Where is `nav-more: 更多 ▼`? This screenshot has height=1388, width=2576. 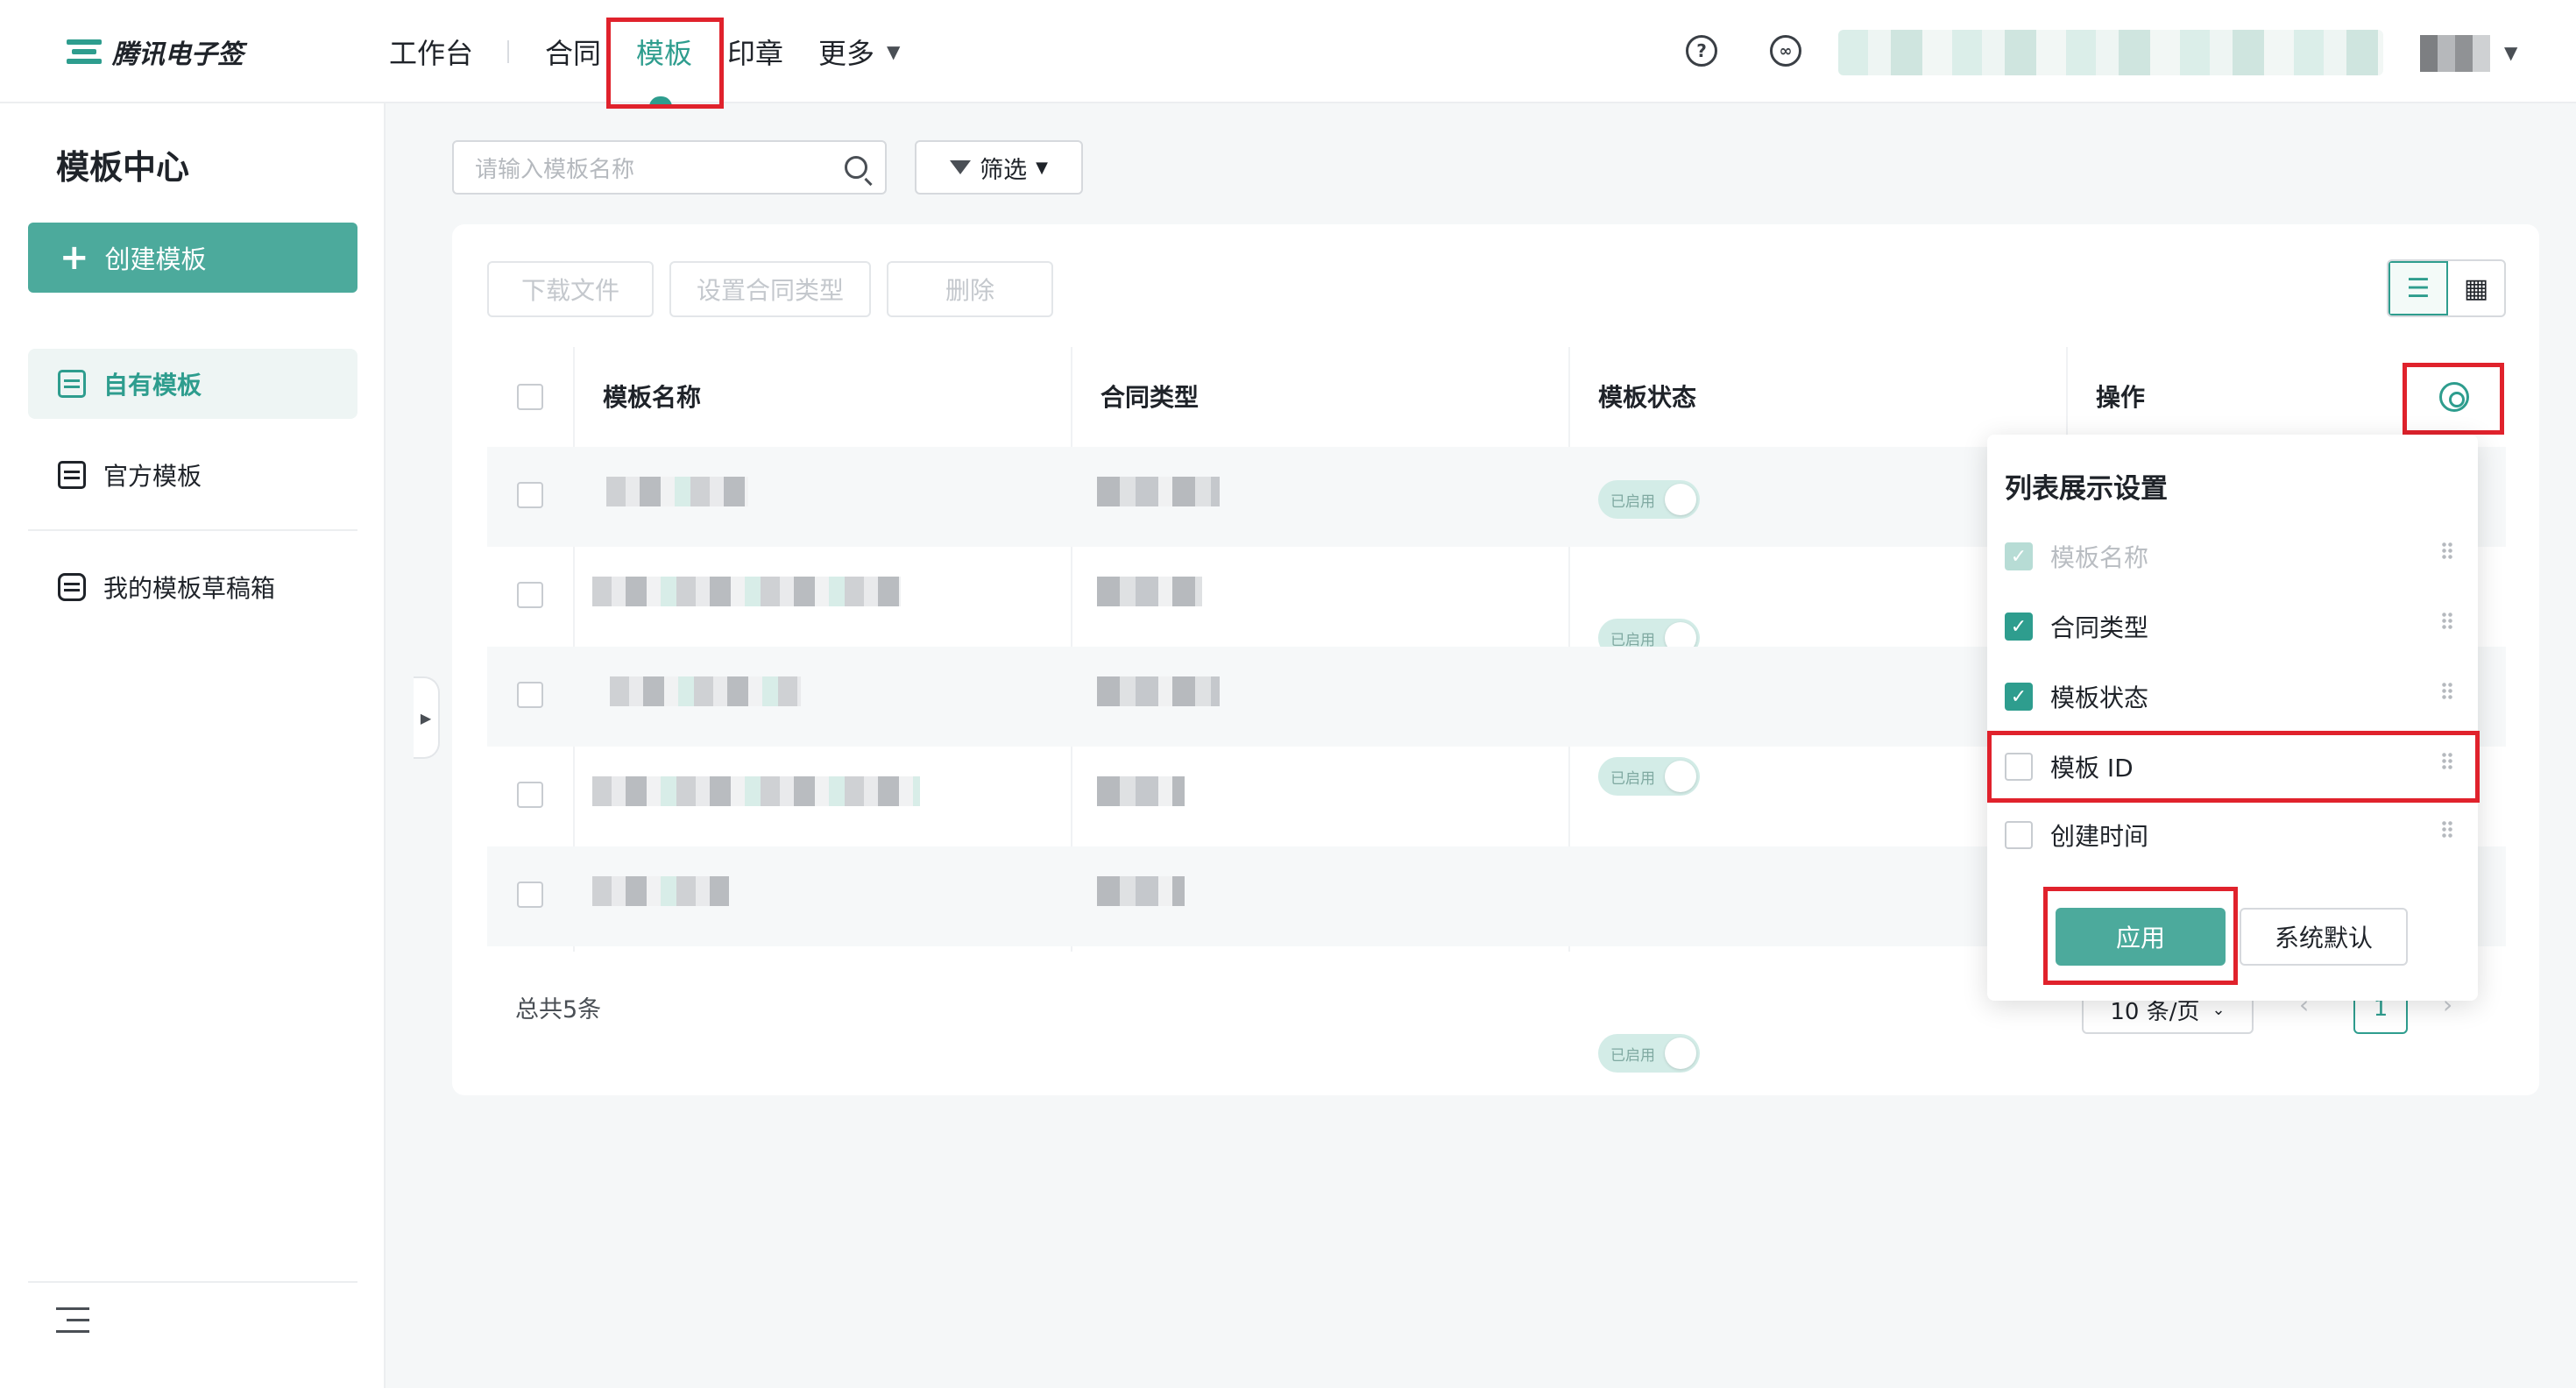 nav-more: 更多 ▼ is located at coordinates (859, 52).